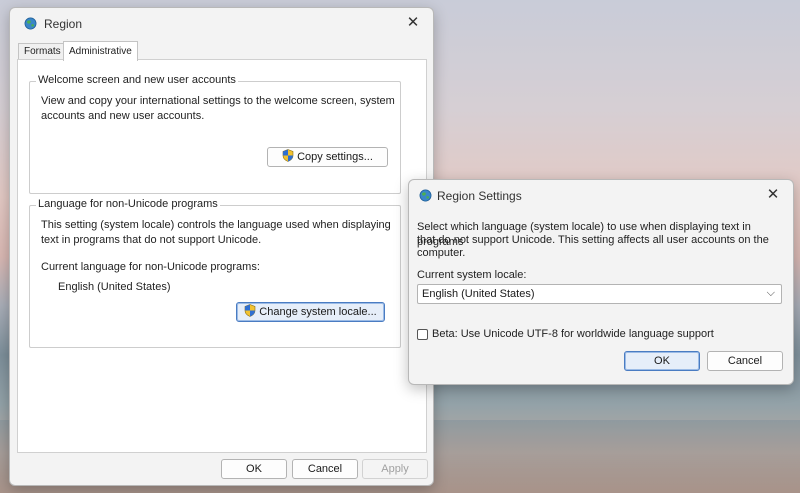 Image resolution: width=800 pixels, height=493 pixels. Describe the element at coordinates (601, 195) in the screenshot. I see `settings-titlebar: Region Settings ✕` at that location.